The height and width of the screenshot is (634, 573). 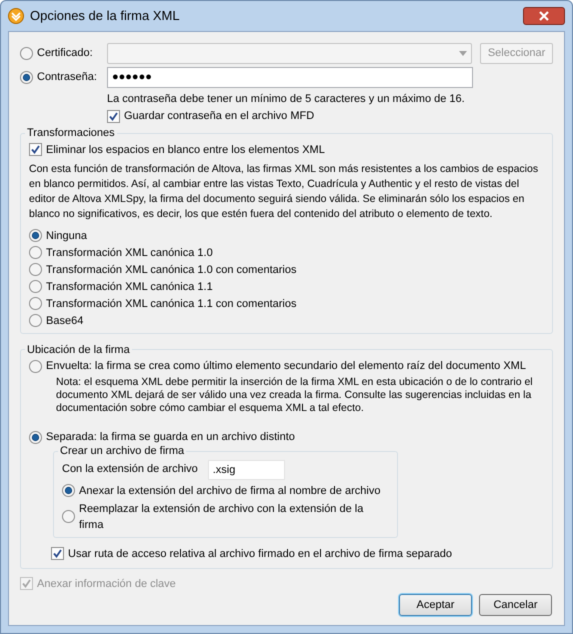 What do you see at coordinates (284, 192) in the screenshot?
I see `description-text: Con esta función de transformación de Altova, las firmas XML son más resistentes a los cambios de espacios en blanco permitidos. Así, al cambiar entre las vistas Texto, Cuadrícula y Authentic y el resto de vistas del editor de Altova XMLSpy, la firma del documento seguirá siendo válida. Se eliminarán sólo los espacios en blanco no significativos, es decir, los que estén fuera del contenido del atributo o elemento de texto.` at bounding box center [284, 192].